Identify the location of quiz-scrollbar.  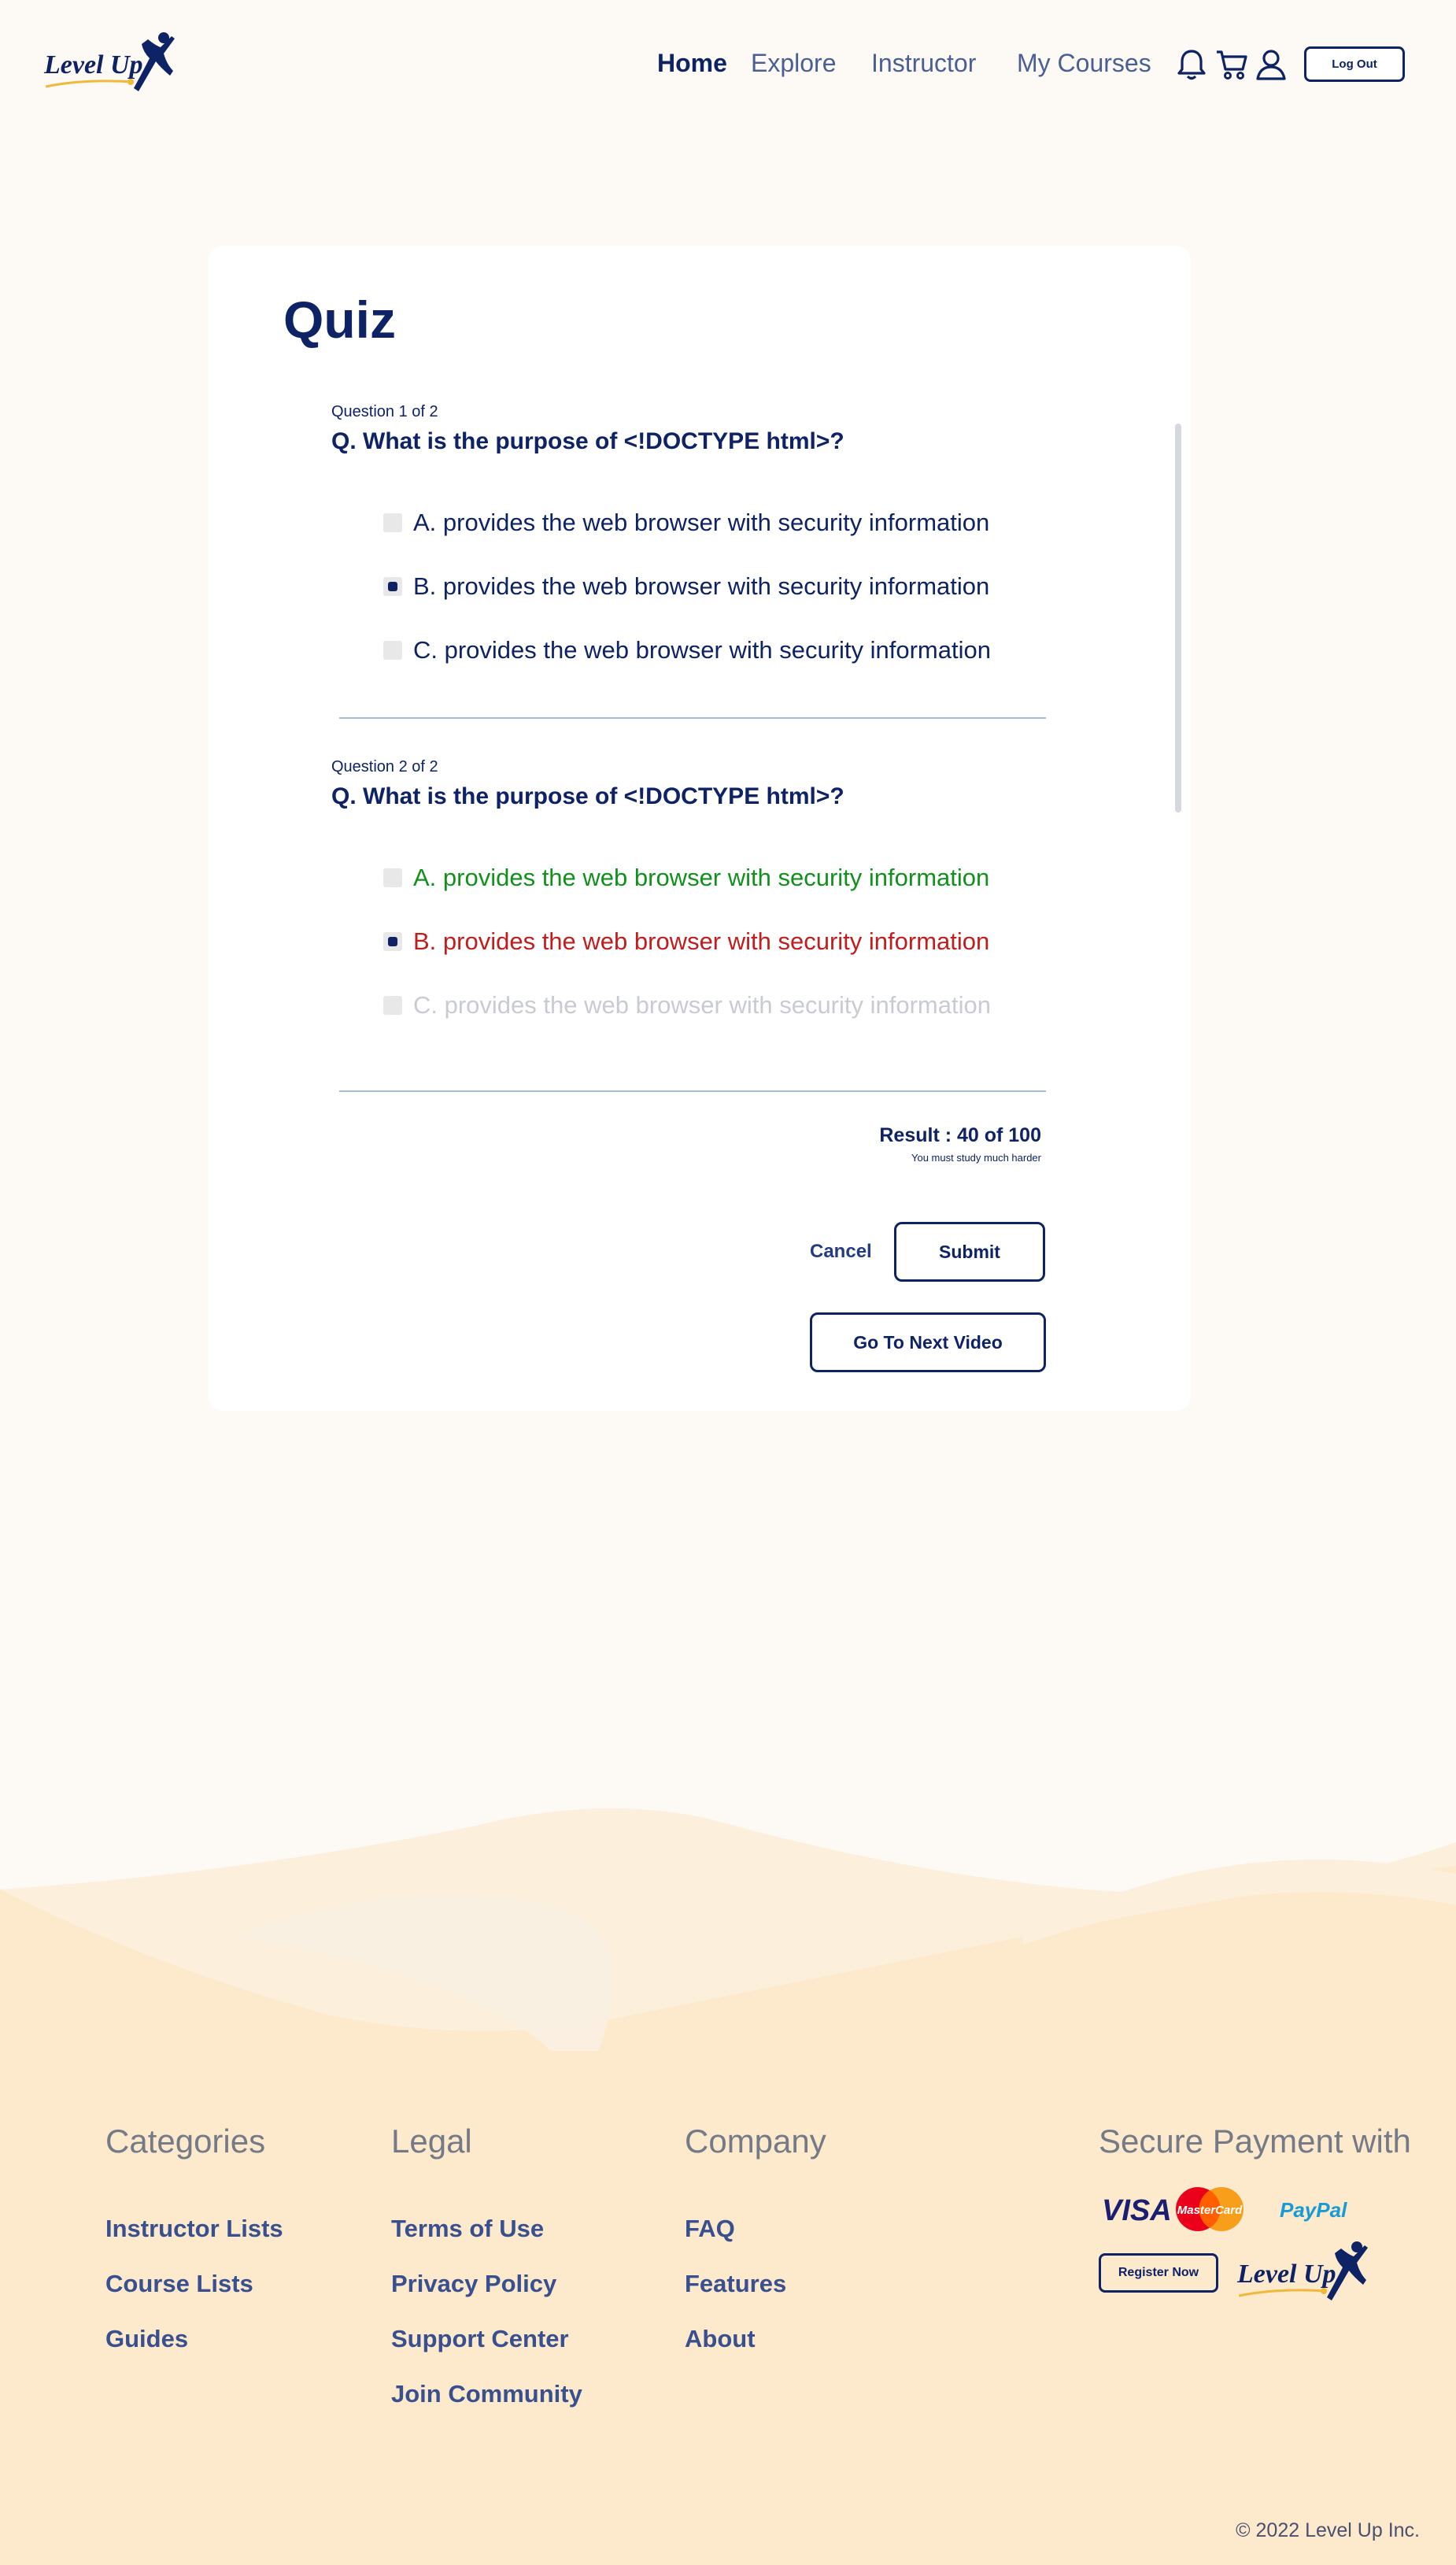
(1178, 618).